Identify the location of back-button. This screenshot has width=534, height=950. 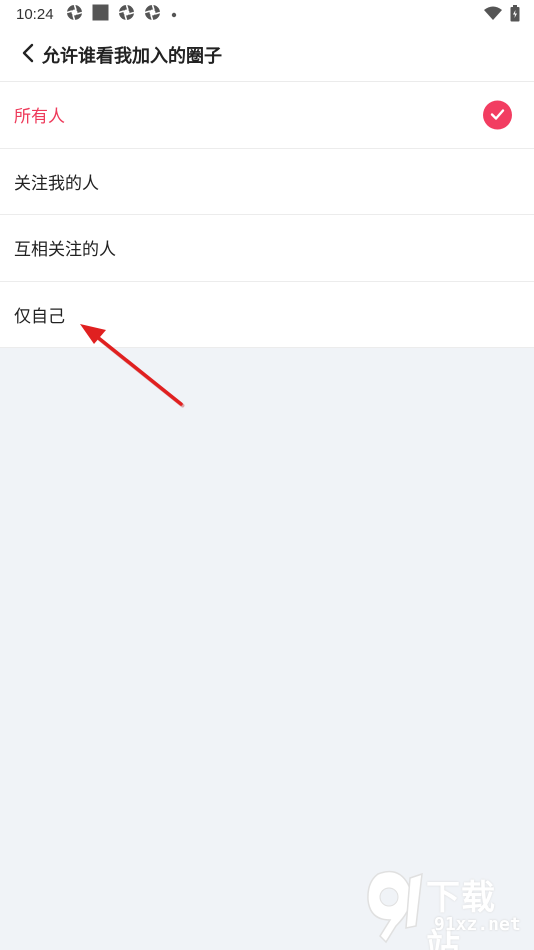
(28, 55).